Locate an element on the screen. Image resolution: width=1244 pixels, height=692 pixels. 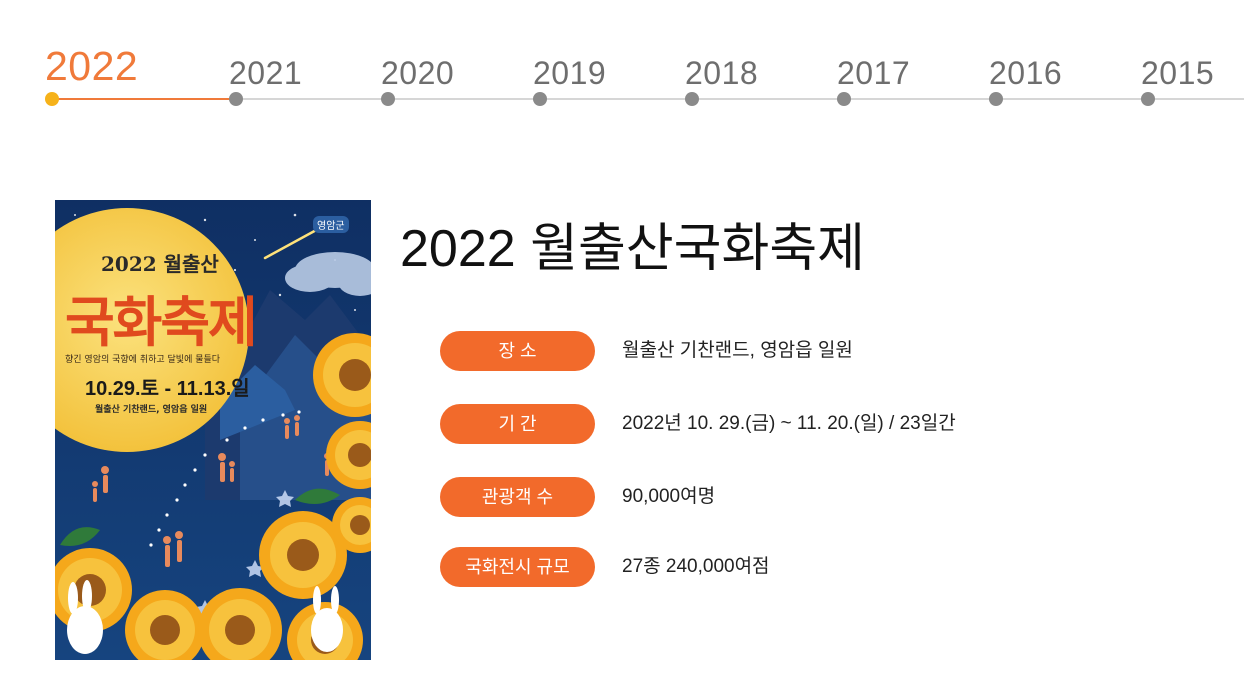
year-label: 2016 is located at coordinates (1026, 73).